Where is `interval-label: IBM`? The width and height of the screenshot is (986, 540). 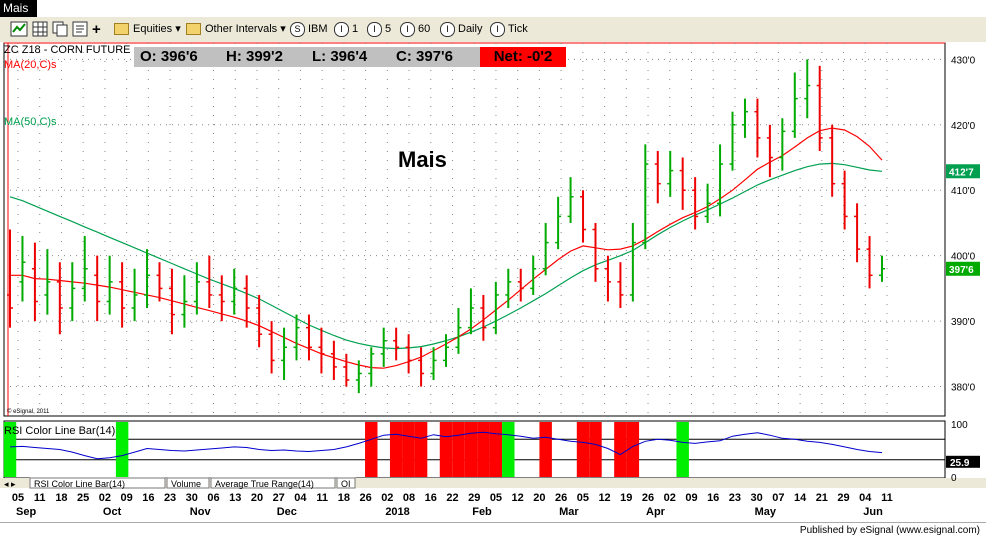 interval-label: IBM is located at coordinates (318, 29).